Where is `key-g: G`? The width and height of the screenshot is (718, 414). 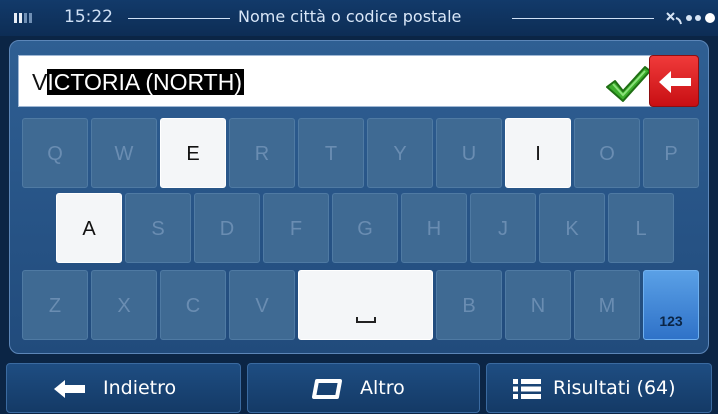
key-g: G is located at coordinates (365, 228).